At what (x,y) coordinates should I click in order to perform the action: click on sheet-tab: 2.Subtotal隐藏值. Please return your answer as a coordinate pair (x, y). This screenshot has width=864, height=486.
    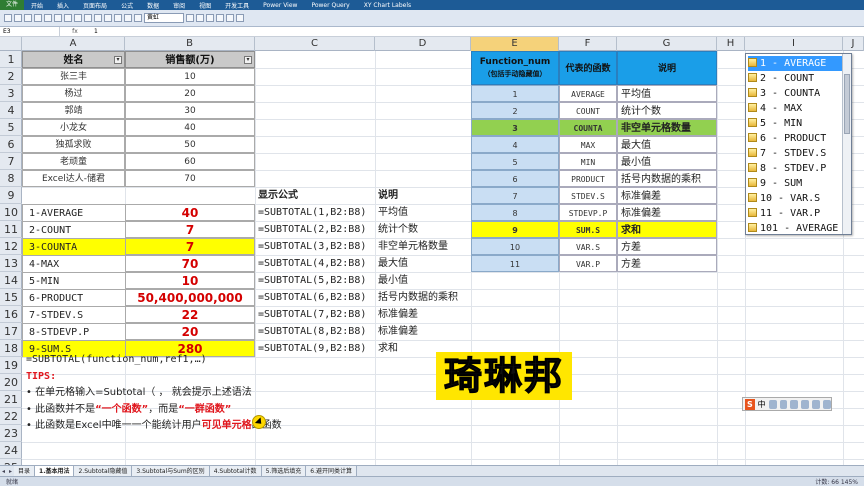
    Looking at the image, I should click on (103, 471).